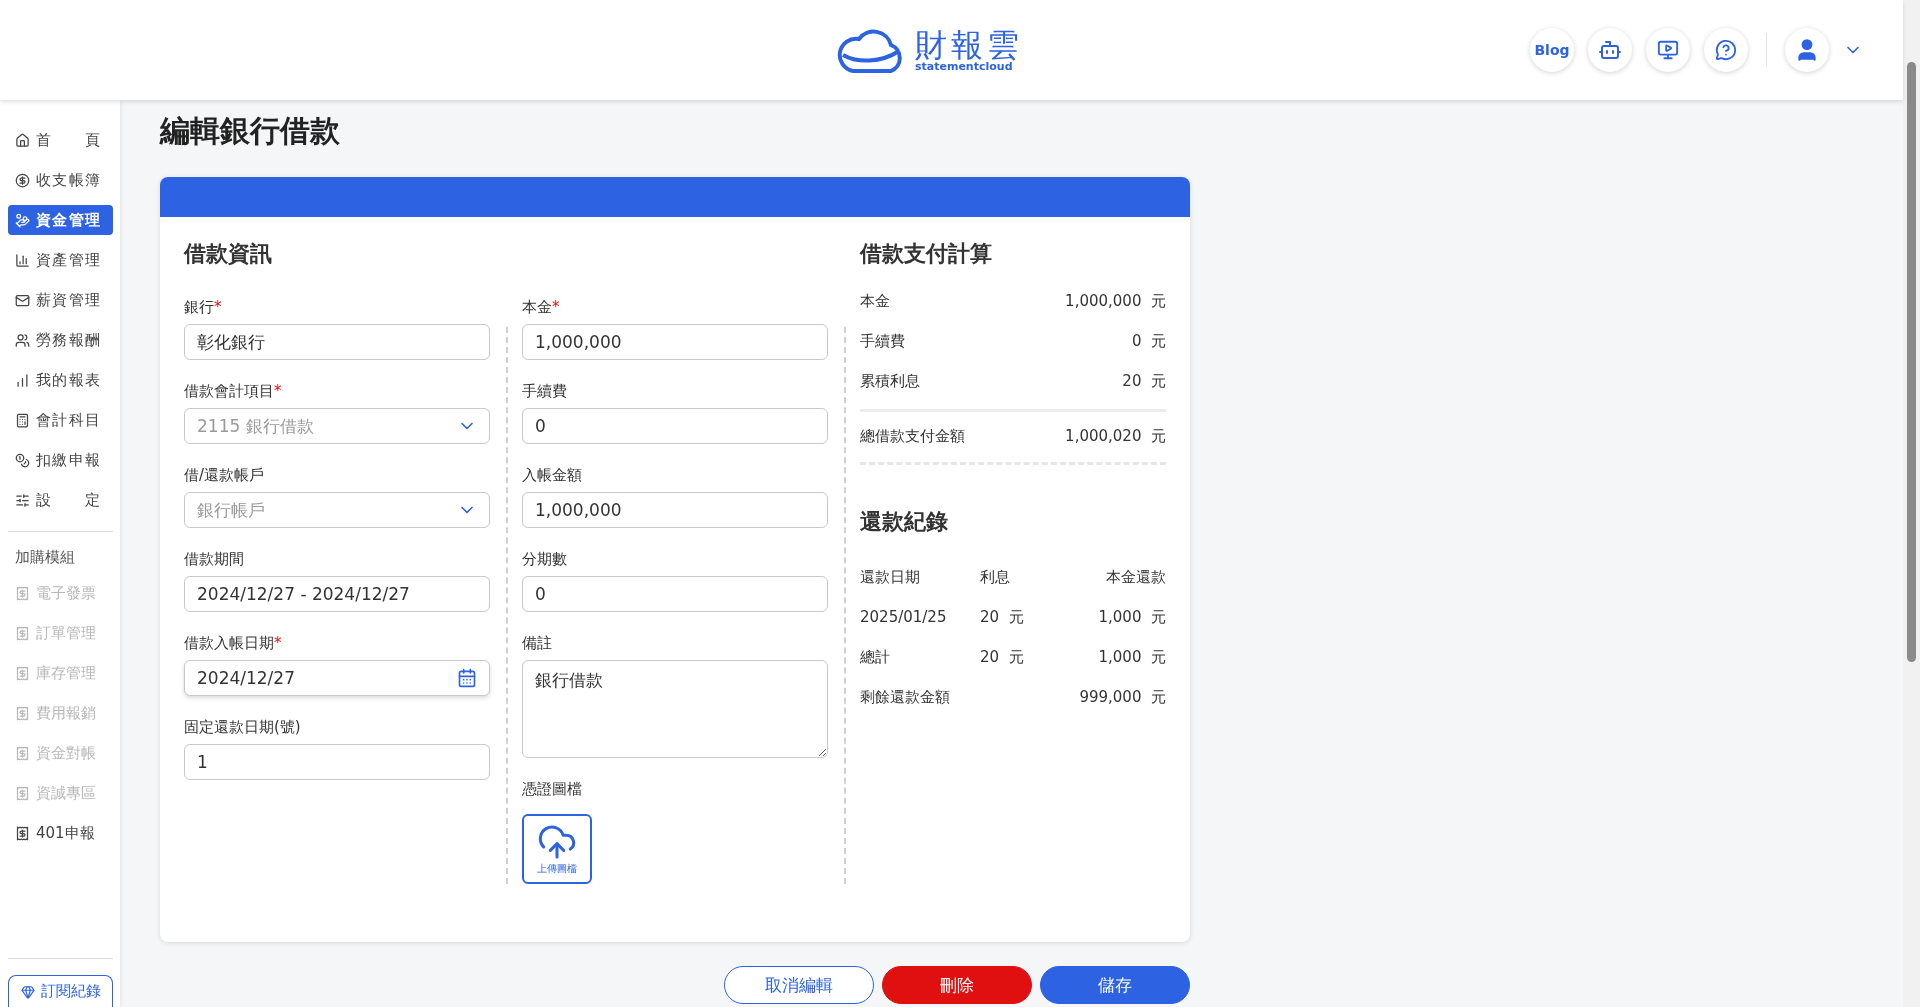 The height and width of the screenshot is (1007, 1920). What do you see at coordinates (1122, 697) in the screenshot?
I see `summary-value: 999,000 元` at bounding box center [1122, 697].